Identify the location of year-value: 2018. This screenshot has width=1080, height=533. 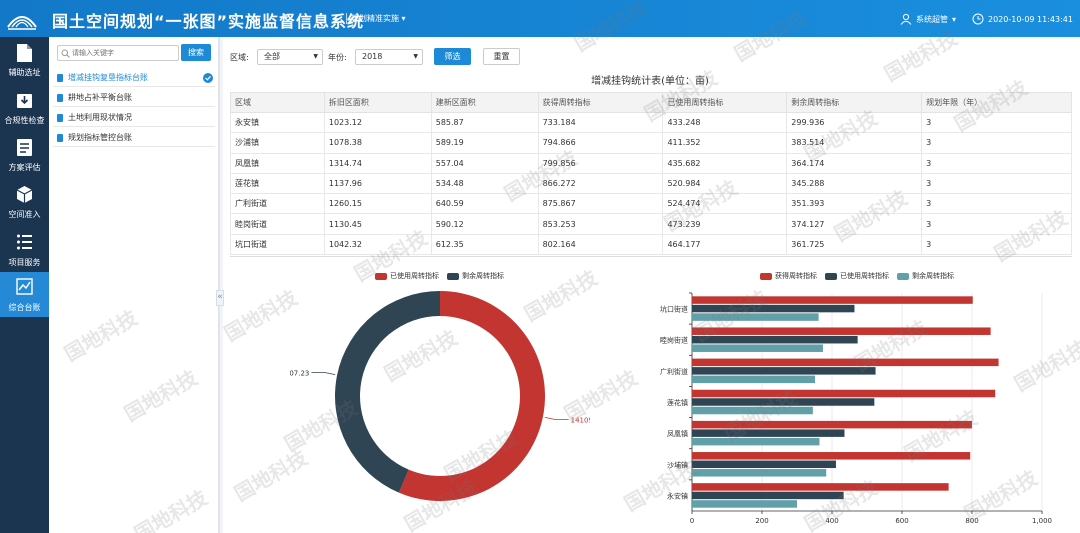
(372, 56).